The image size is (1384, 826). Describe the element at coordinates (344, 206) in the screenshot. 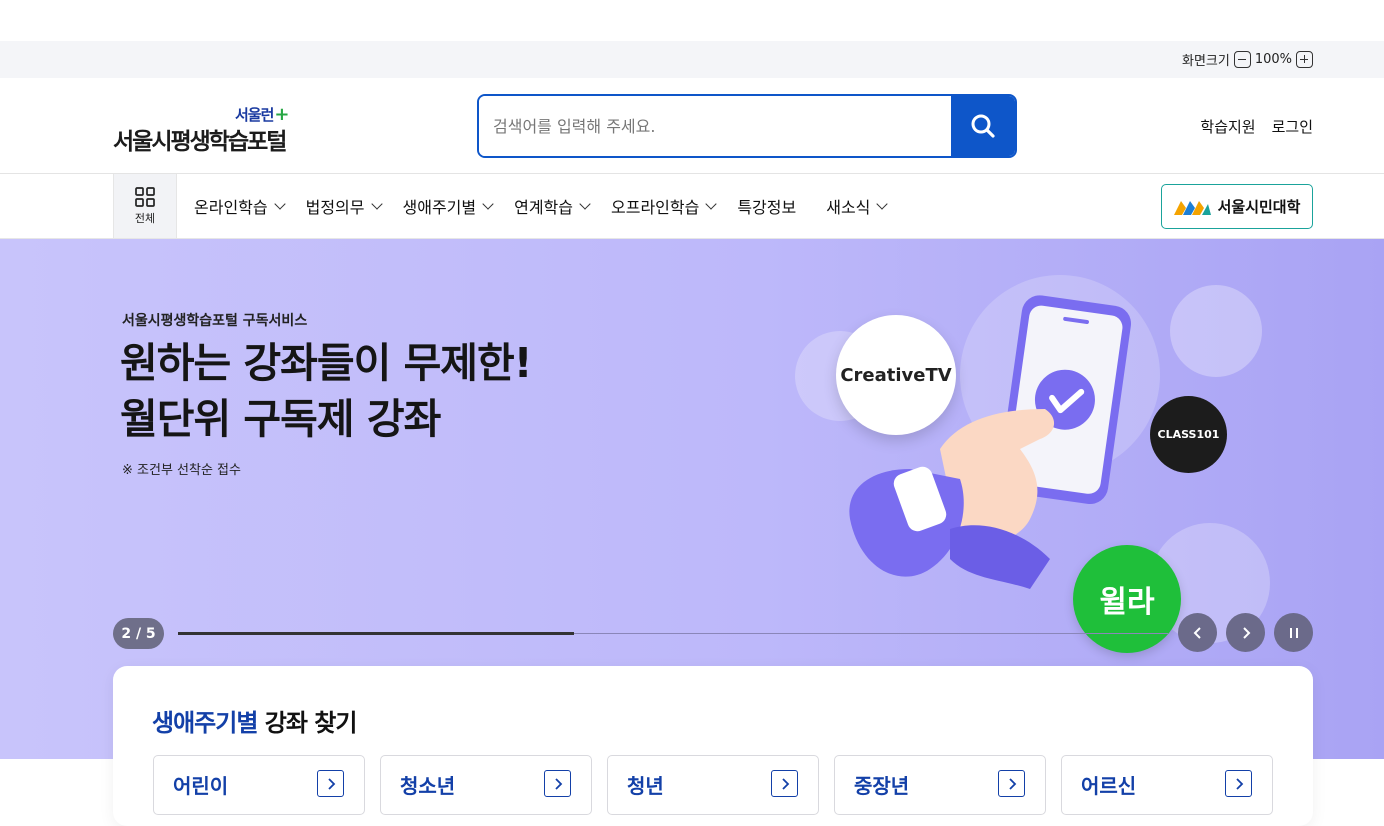

I see `menu-legal-duty: 법정의무` at that location.